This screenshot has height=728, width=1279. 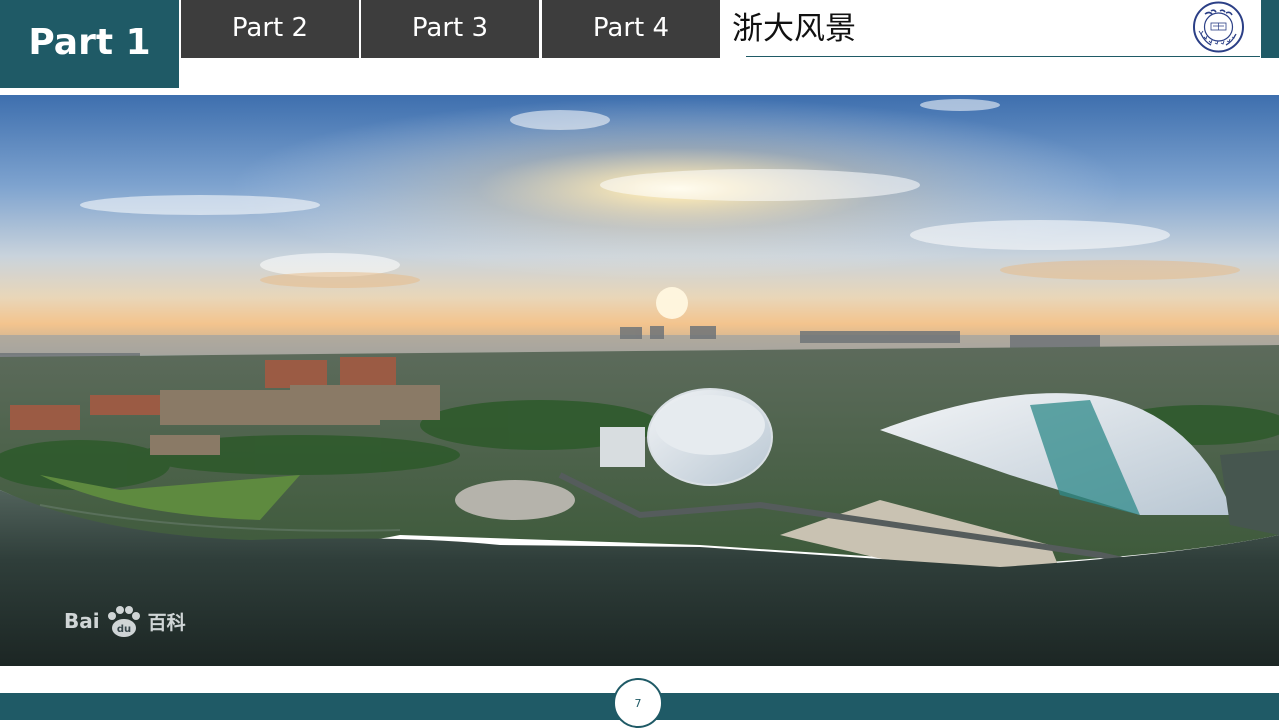 I want to click on svg-text: du, so click(x=123, y=629).